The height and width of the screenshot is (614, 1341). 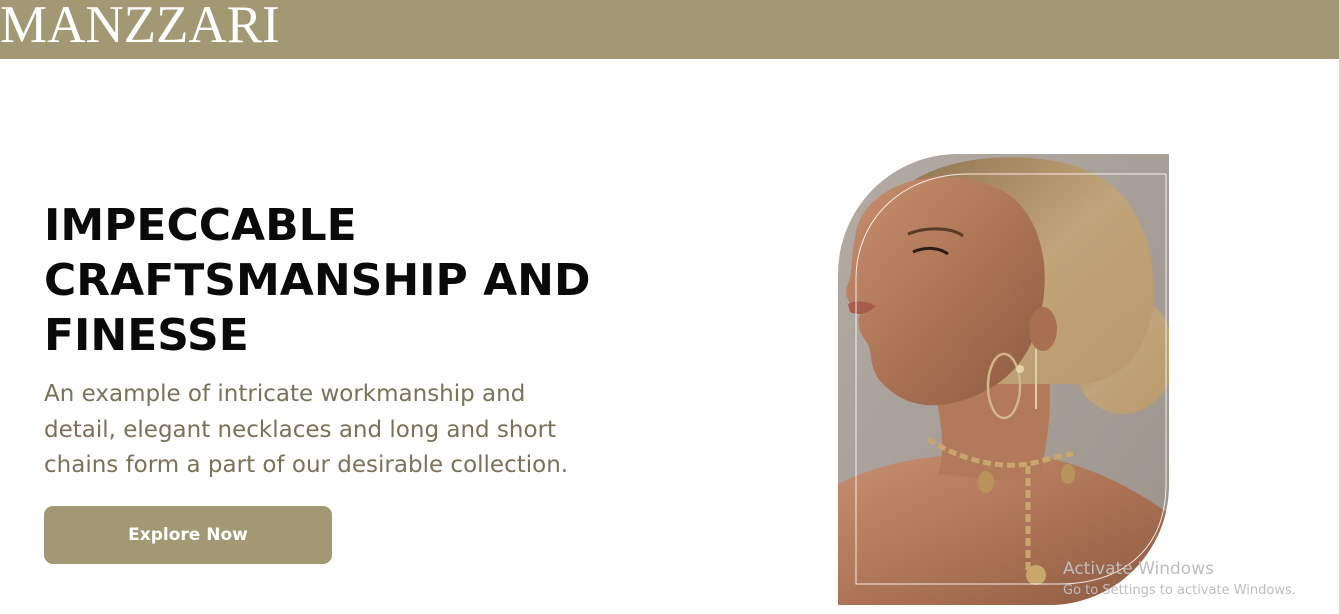 What do you see at coordinates (317, 280) in the screenshot?
I see `hero-headline: IMPECCABLE CRAFTSMANSHIP AND FINESSE` at bounding box center [317, 280].